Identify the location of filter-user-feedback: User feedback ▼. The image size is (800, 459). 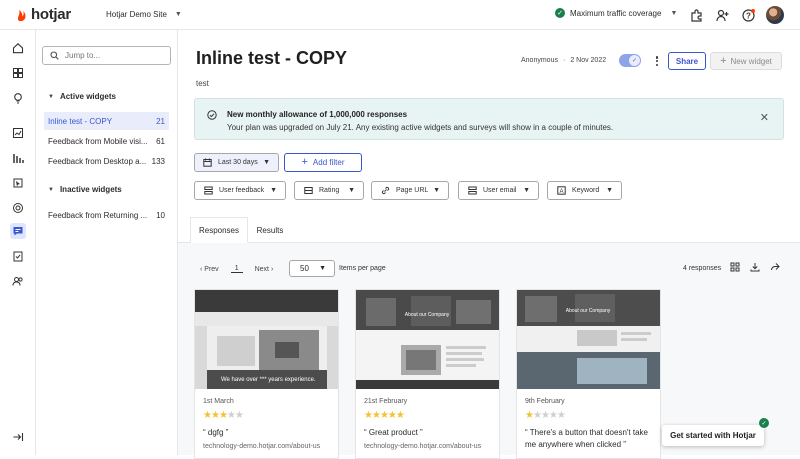
(240, 190).